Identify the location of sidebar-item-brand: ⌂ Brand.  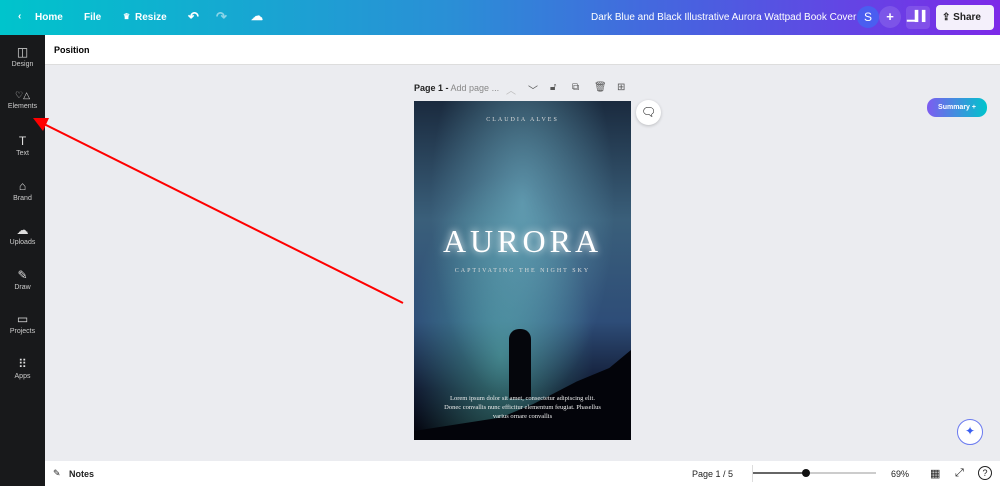
(22, 190).